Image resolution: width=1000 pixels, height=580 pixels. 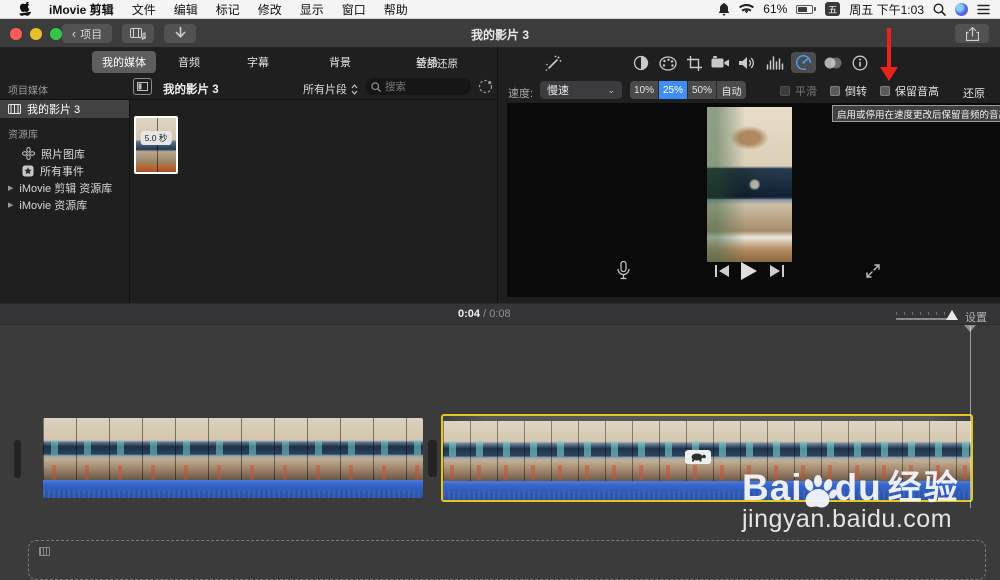 I want to click on speed-controls: 速度: 慢速 ⌄ 10% 25% 50% 自动 平滑 倒转 保留音高 还原, so click(x=748, y=90).